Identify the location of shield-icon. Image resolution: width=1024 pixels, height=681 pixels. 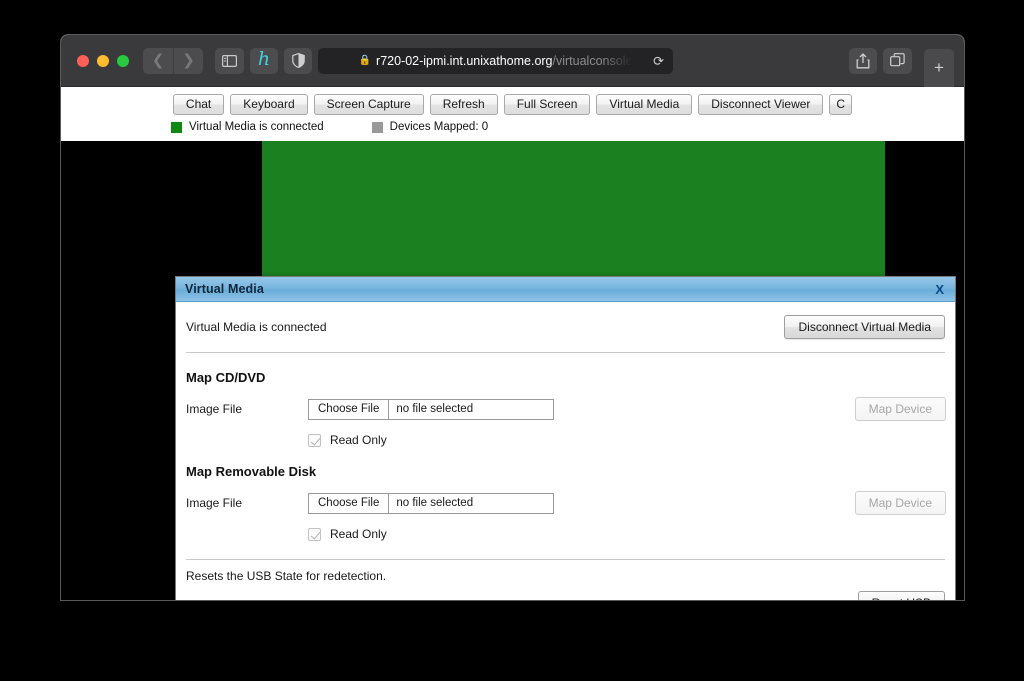
(298, 60).